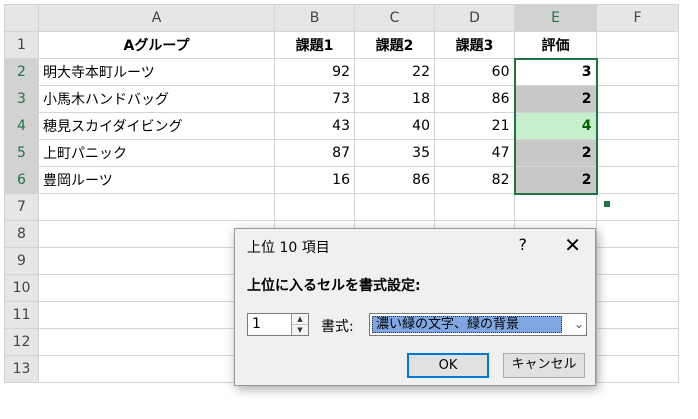 This screenshot has width=698, height=419. What do you see at coordinates (544, 365) in the screenshot?
I see `cancel-button: キャンセル` at bounding box center [544, 365].